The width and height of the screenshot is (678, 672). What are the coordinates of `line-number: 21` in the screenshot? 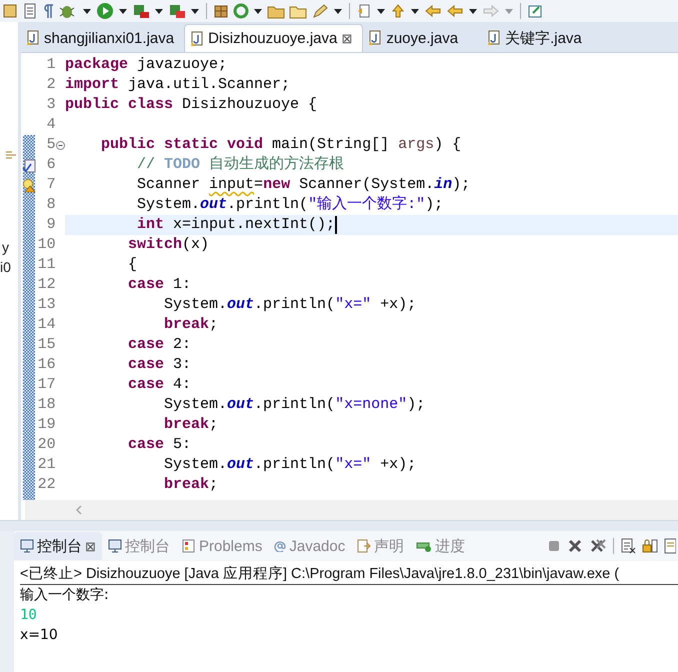 It's located at (46, 465).